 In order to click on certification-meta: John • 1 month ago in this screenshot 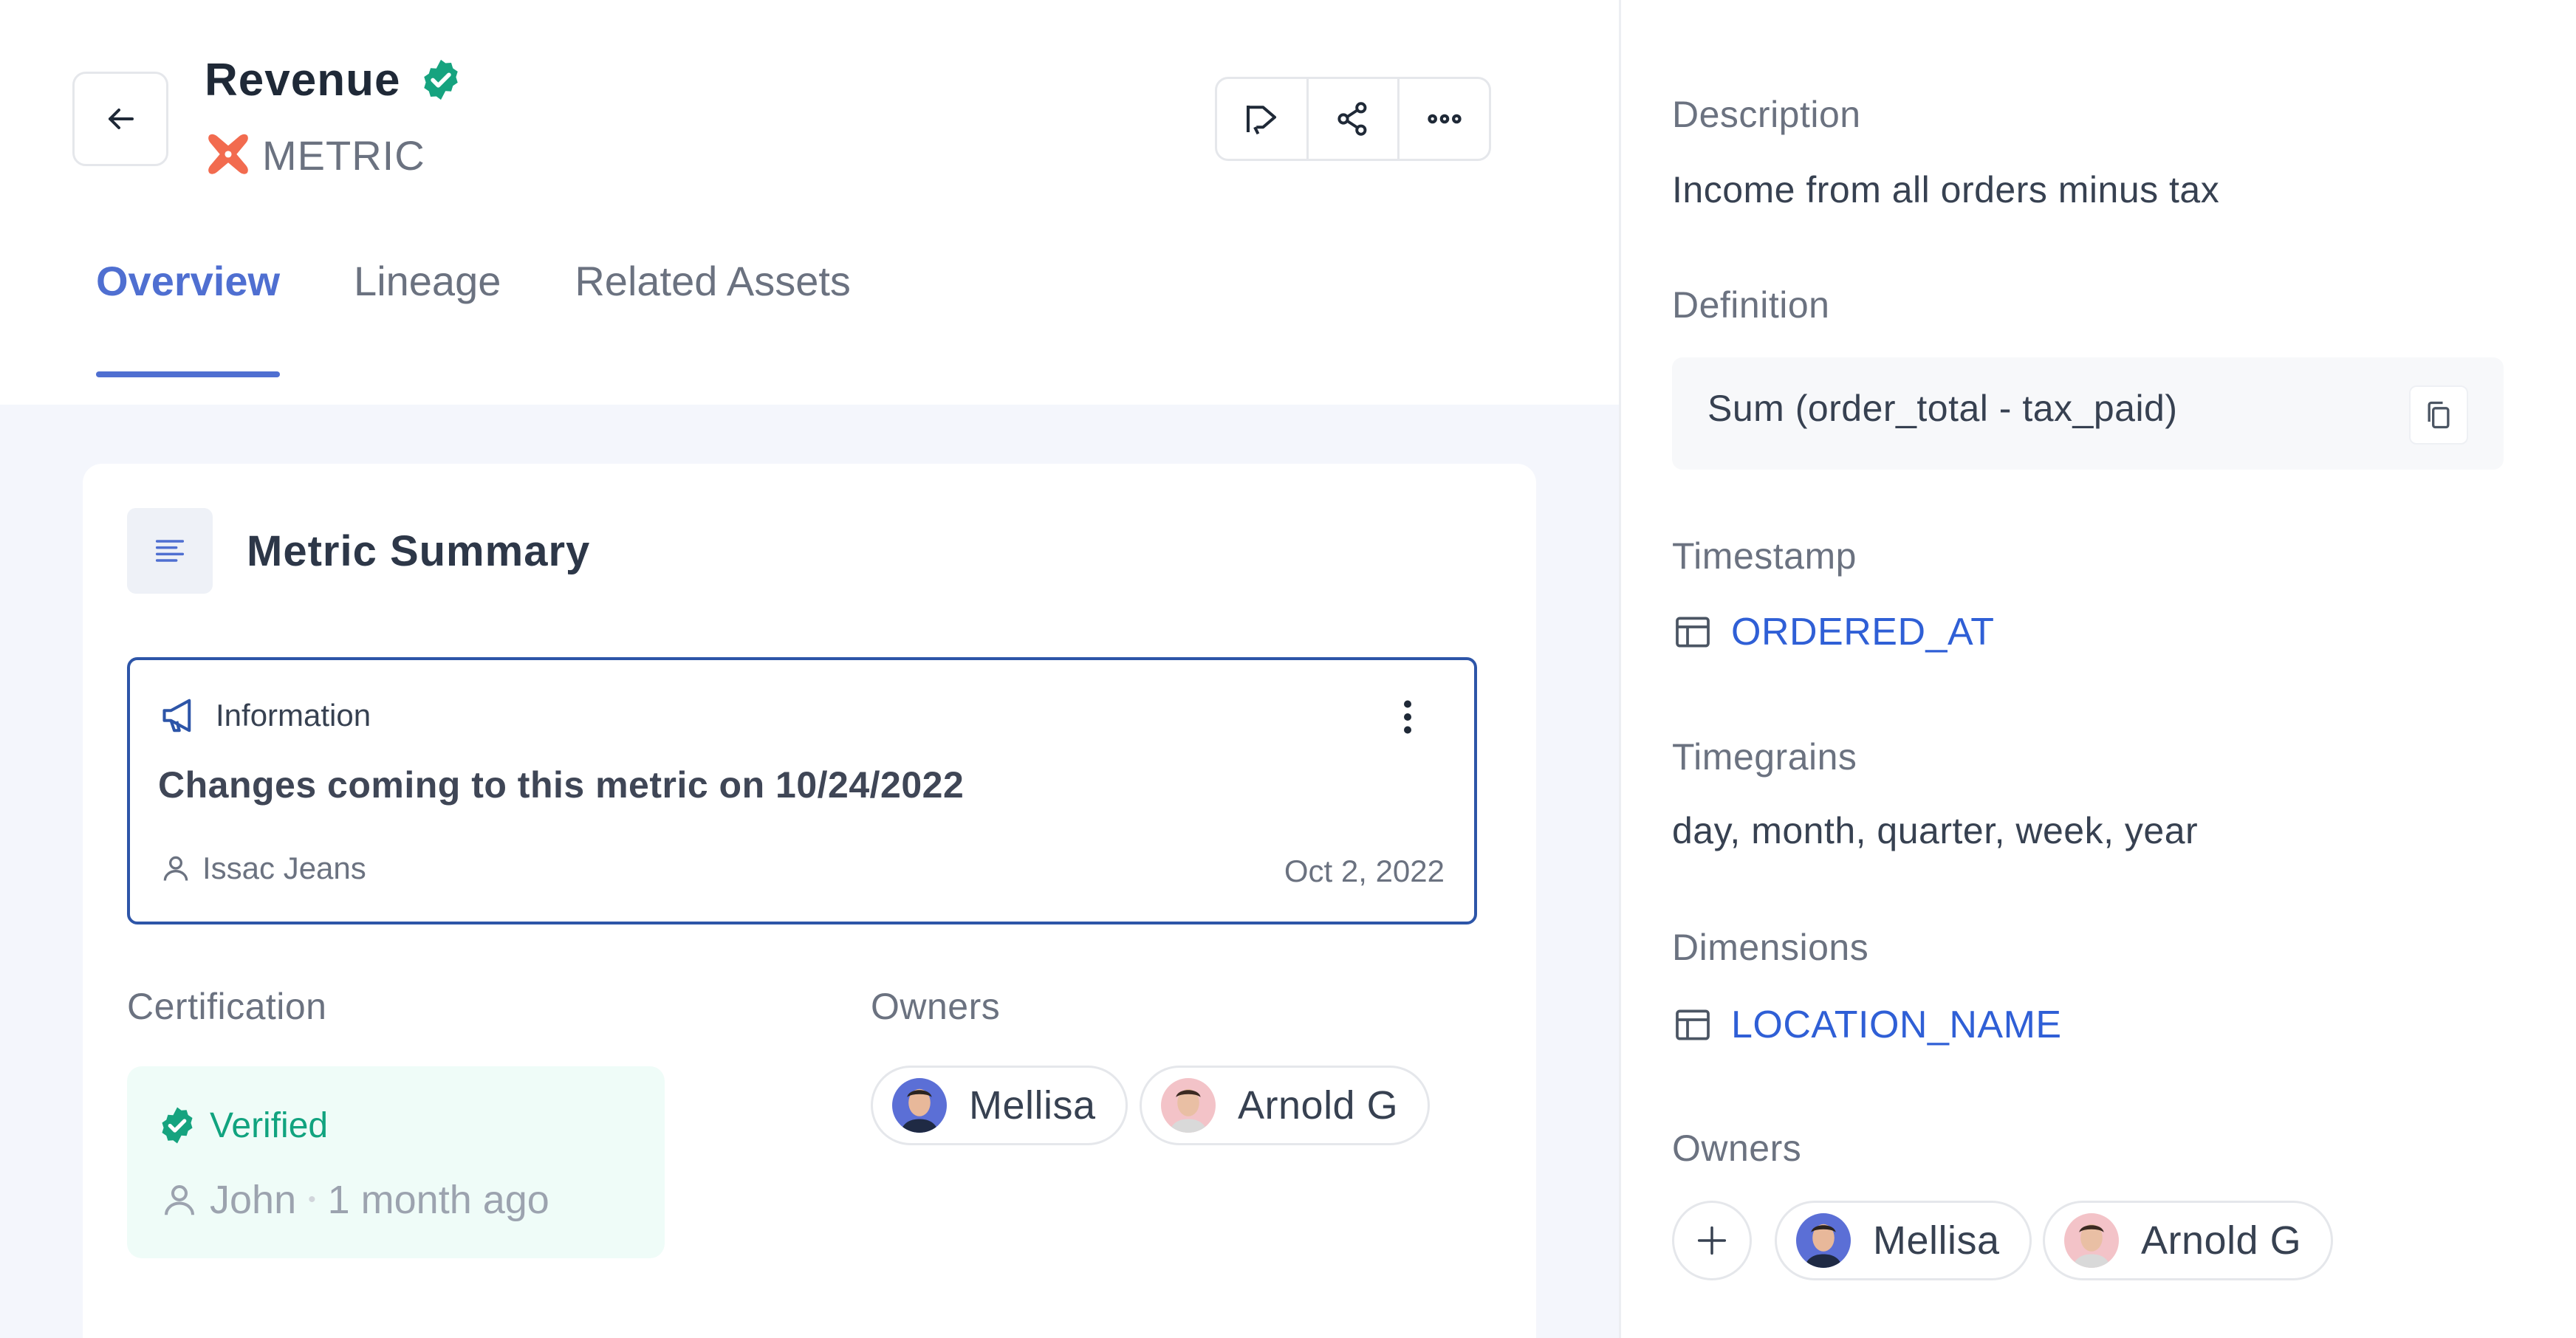, I will do `click(354, 1200)`.